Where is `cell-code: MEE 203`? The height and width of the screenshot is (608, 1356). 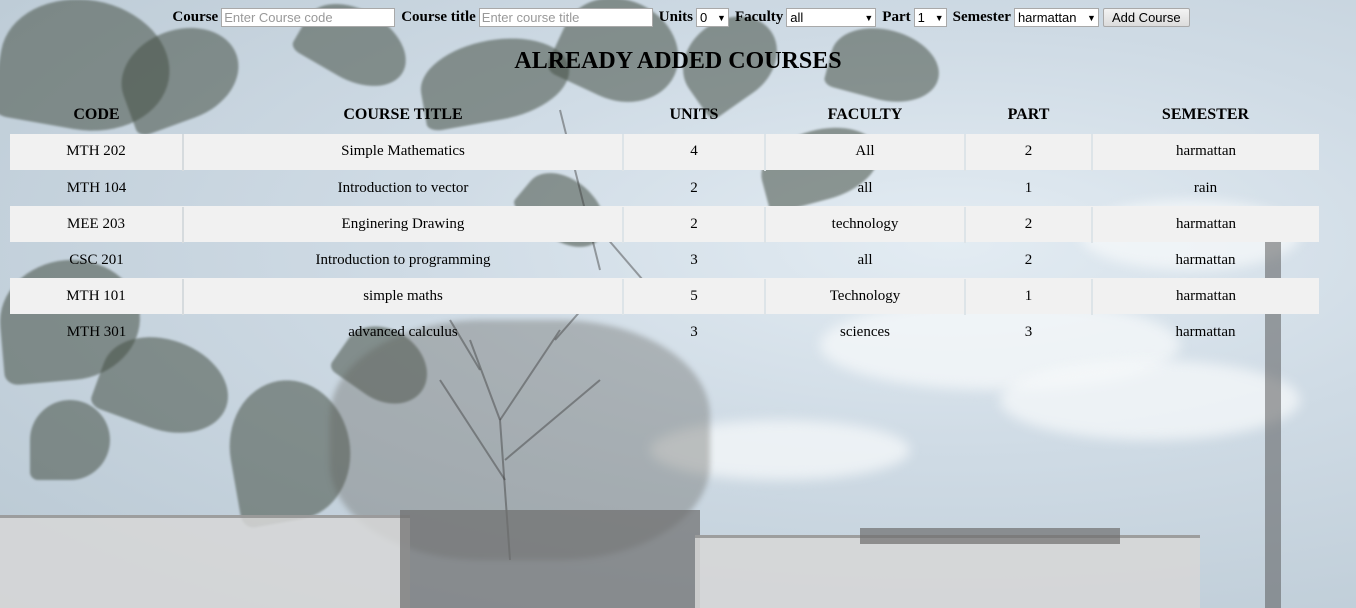
cell-code: MEE 203 is located at coordinates (97, 224).